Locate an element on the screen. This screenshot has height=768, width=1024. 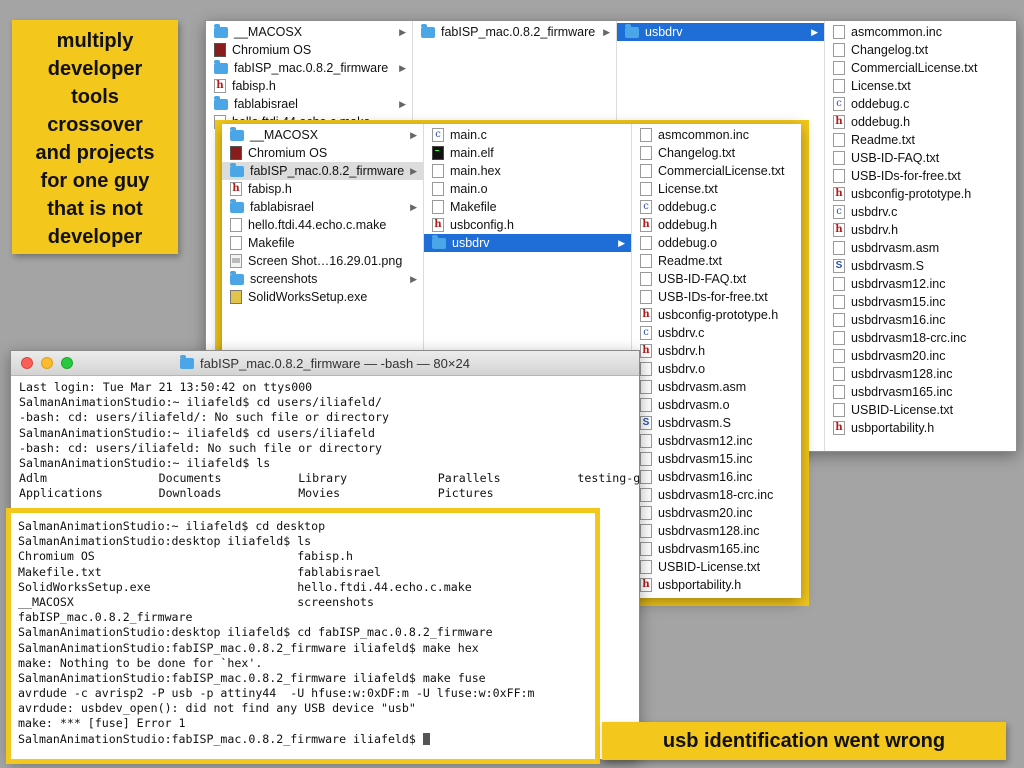
finder-item: hello.ftdi.44.echo.c.make is located at coordinates (322, 225).